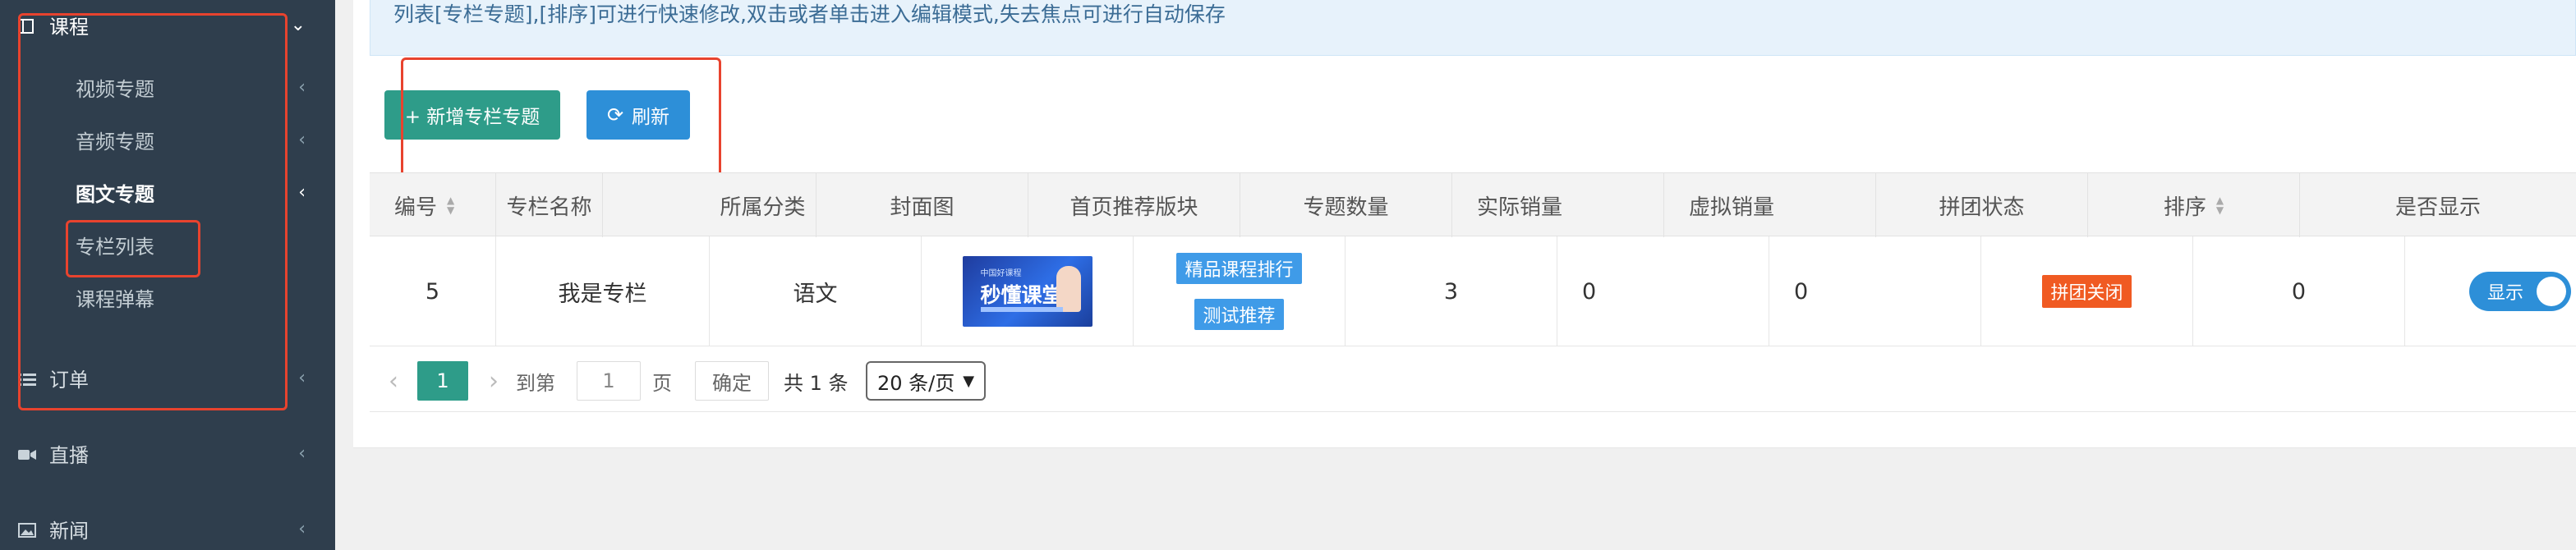 This screenshot has width=2576, height=550. I want to click on list-icon, so click(27, 377).